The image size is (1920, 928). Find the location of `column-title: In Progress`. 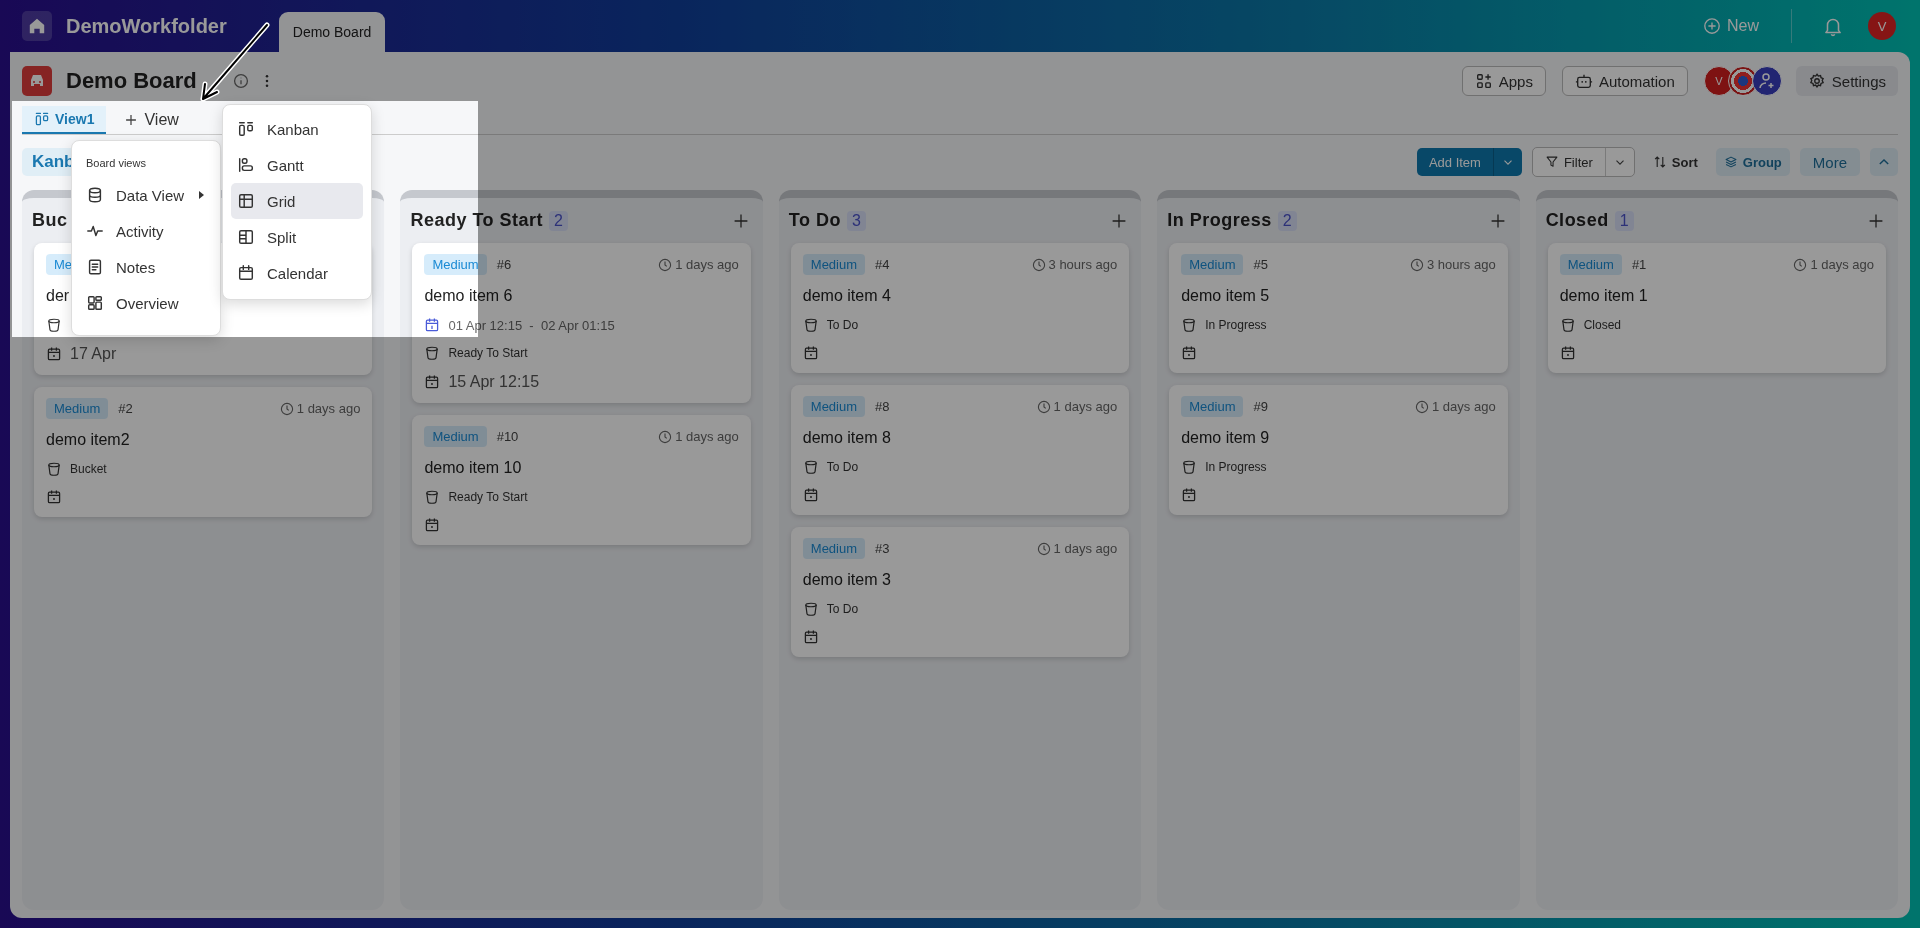

column-title: In Progress is located at coordinates (1219, 220).